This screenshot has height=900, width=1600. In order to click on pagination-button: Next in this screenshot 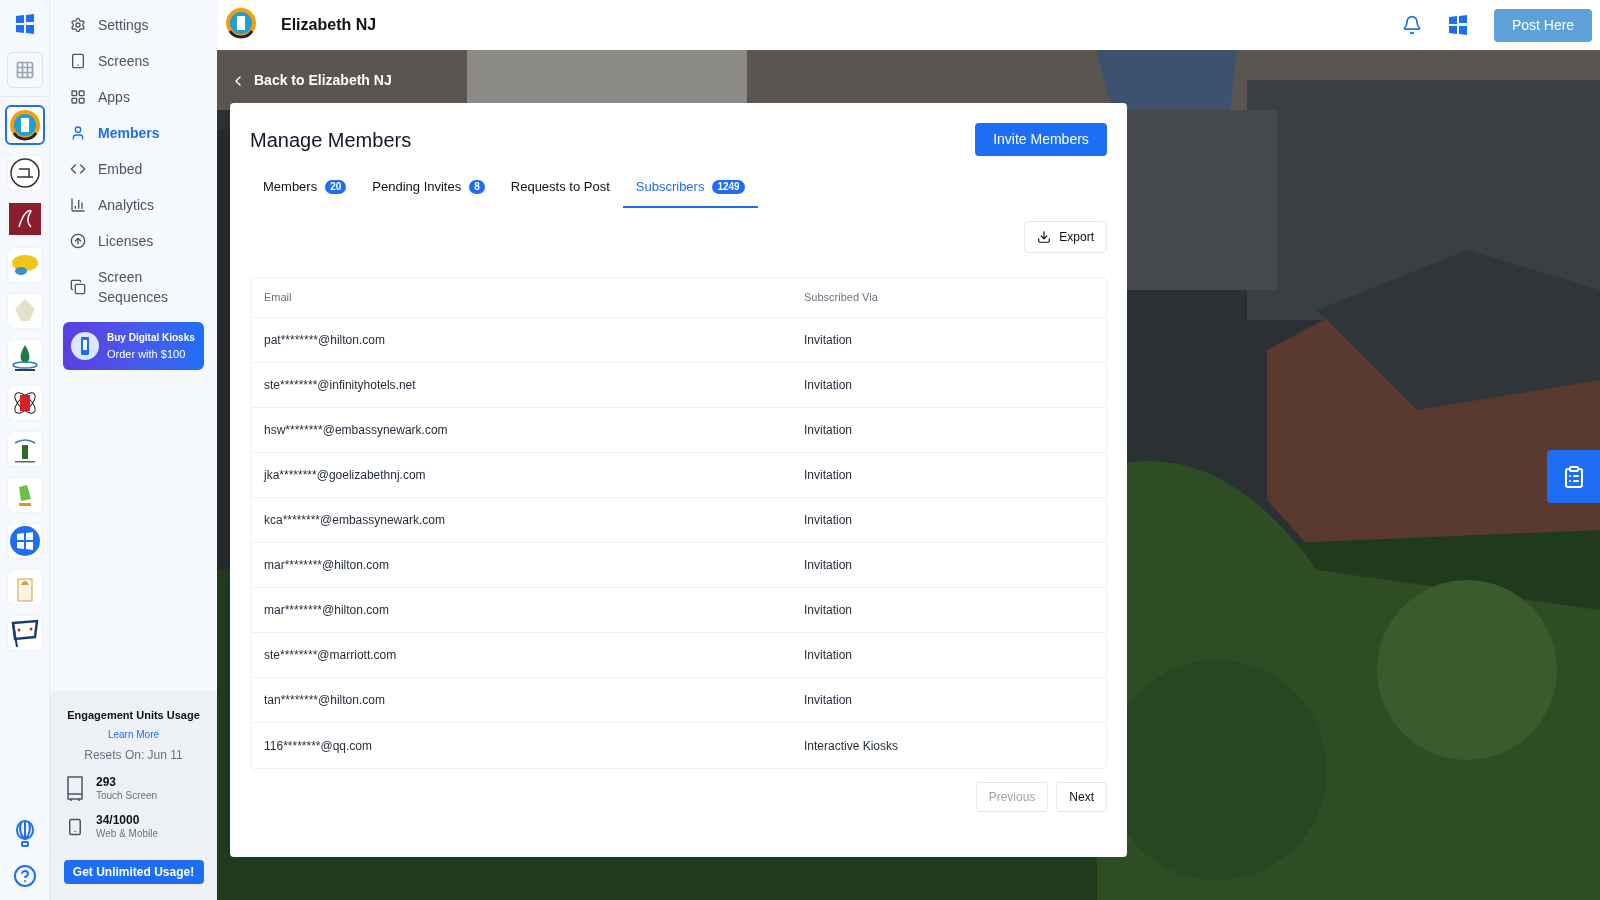, I will do `click(1081, 797)`.